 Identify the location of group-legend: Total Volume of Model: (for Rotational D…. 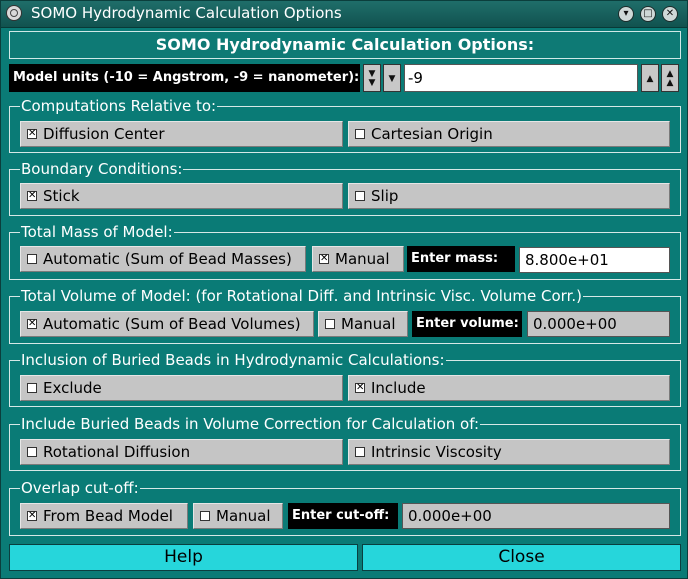
(301, 296).